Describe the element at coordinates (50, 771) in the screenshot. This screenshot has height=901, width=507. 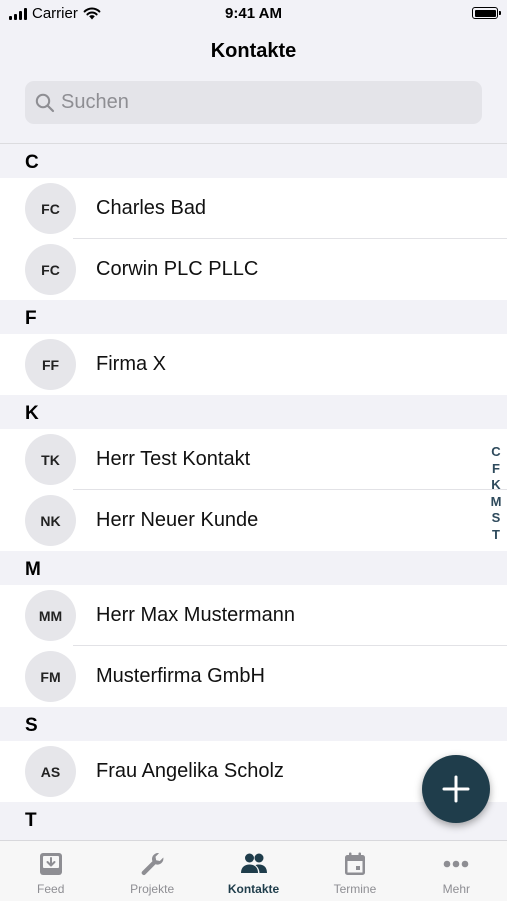
I see `avatar: AS` at that location.